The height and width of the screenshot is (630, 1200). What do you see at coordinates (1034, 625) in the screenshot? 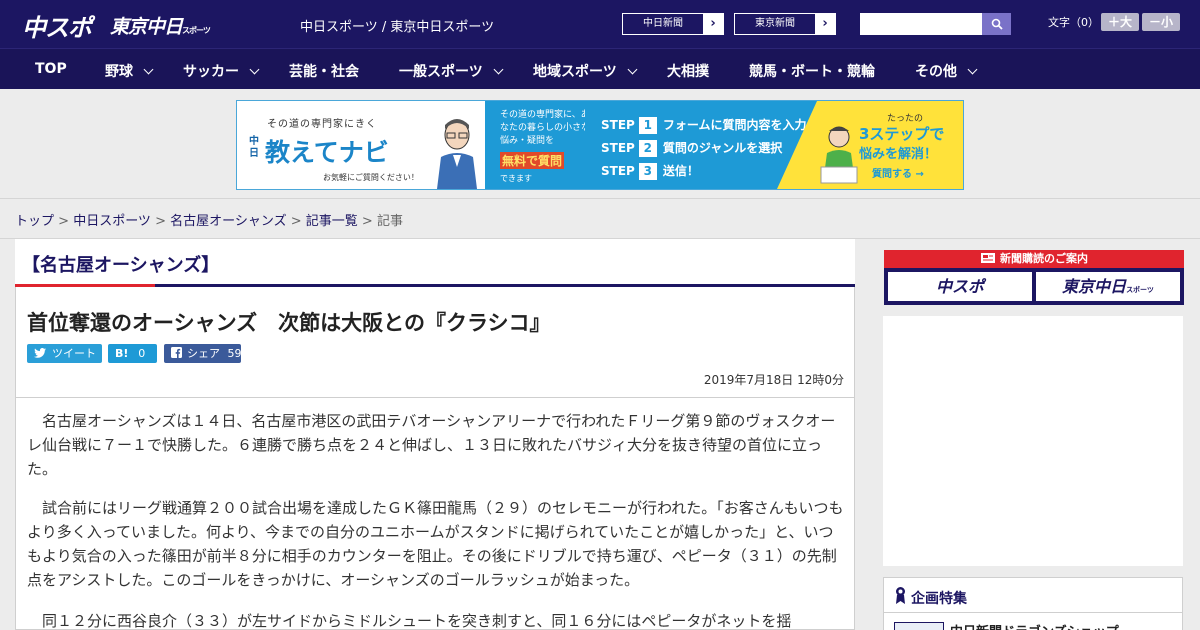
I see `feature-link-dragons-shop: 中日新聞ドラゴンズショップ` at bounding box center [1034, 625].